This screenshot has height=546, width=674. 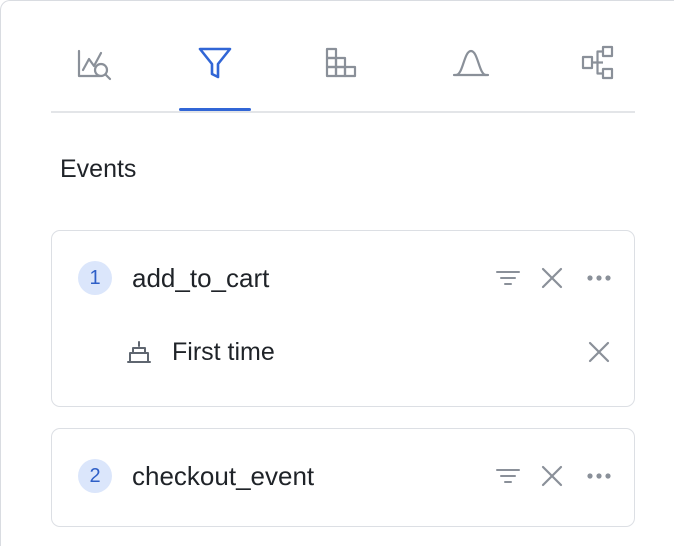 I want to click on retention-grid-icon, so click(x=341, y=62).